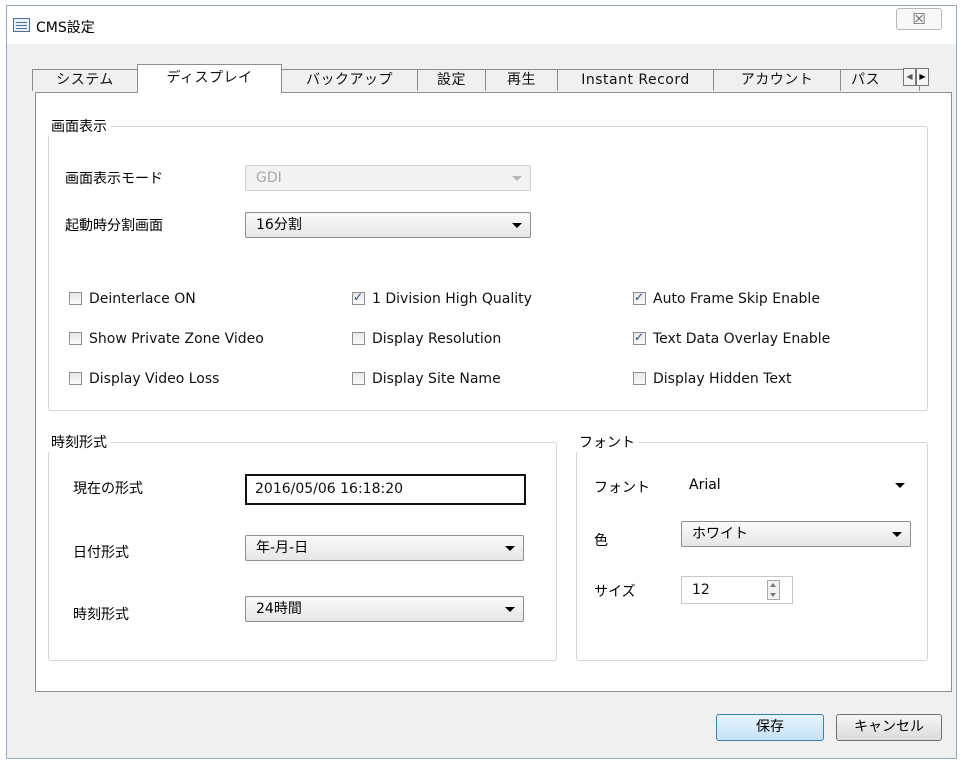 This screenshot has width=966, height=770. What do you see at coordinates (701, 590) in the screenshot?
I see `size-value: 12` at bounding box center [701, 590].